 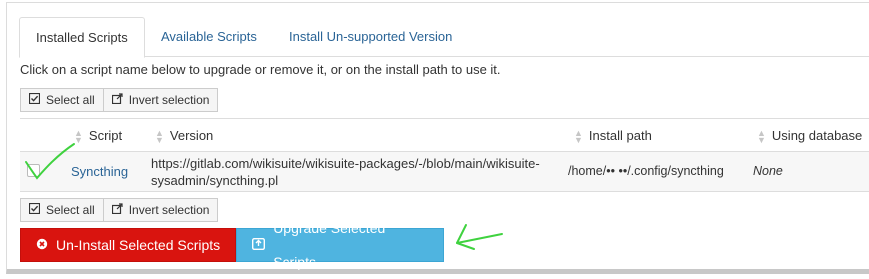 I want to click on column-header-using-database: ▲ ▼ Using database, so click(x=809, y=135).